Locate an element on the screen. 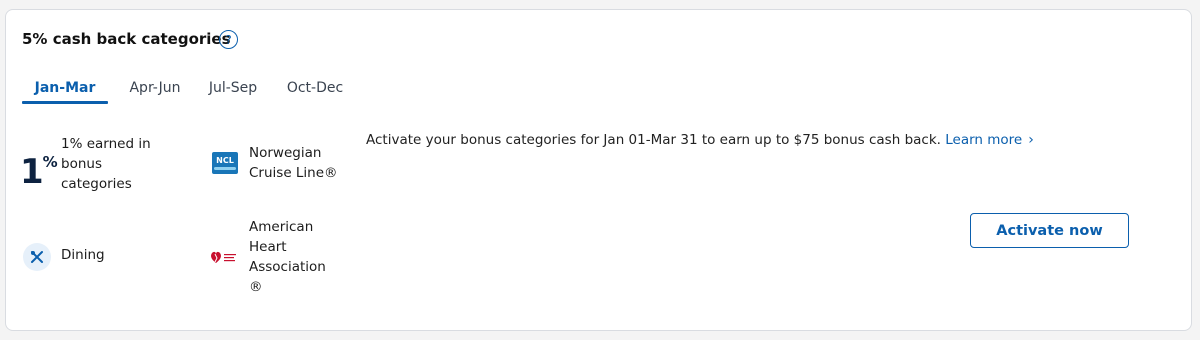 The width and height of the screenshot is (1200, 340). fork-knife-glyph is located at coordinates (37, 257).